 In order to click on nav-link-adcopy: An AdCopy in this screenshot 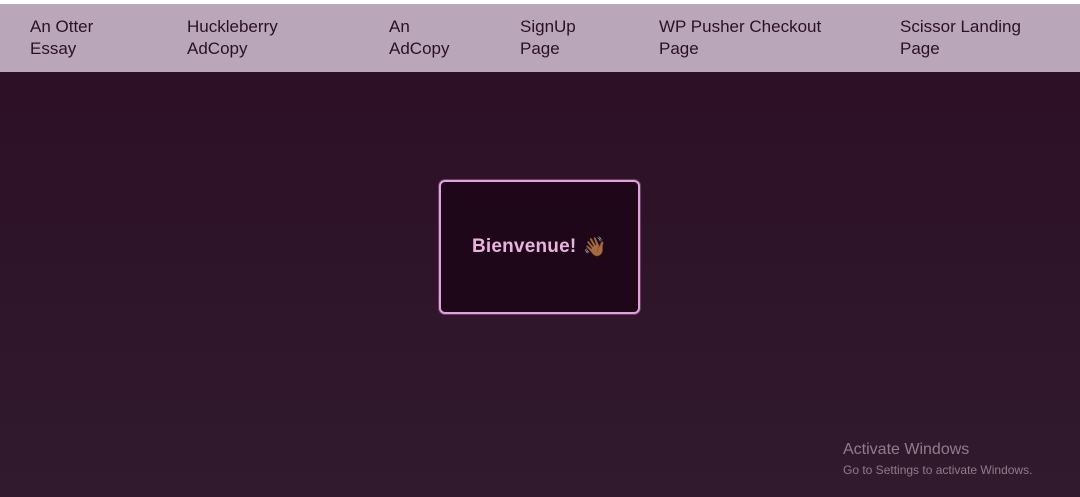, I will do `click(429, 38)`.